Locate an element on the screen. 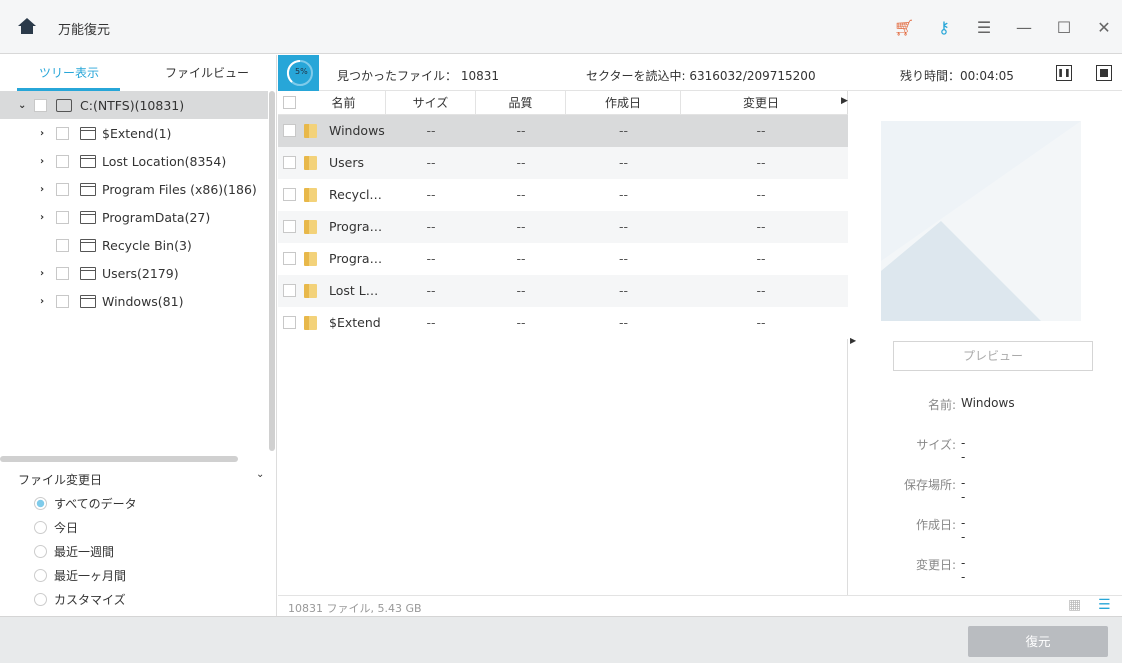 The width and height of the screenshot is (1122, 663). list-view-icon: ☰ is located at coordinates (1104, 605).